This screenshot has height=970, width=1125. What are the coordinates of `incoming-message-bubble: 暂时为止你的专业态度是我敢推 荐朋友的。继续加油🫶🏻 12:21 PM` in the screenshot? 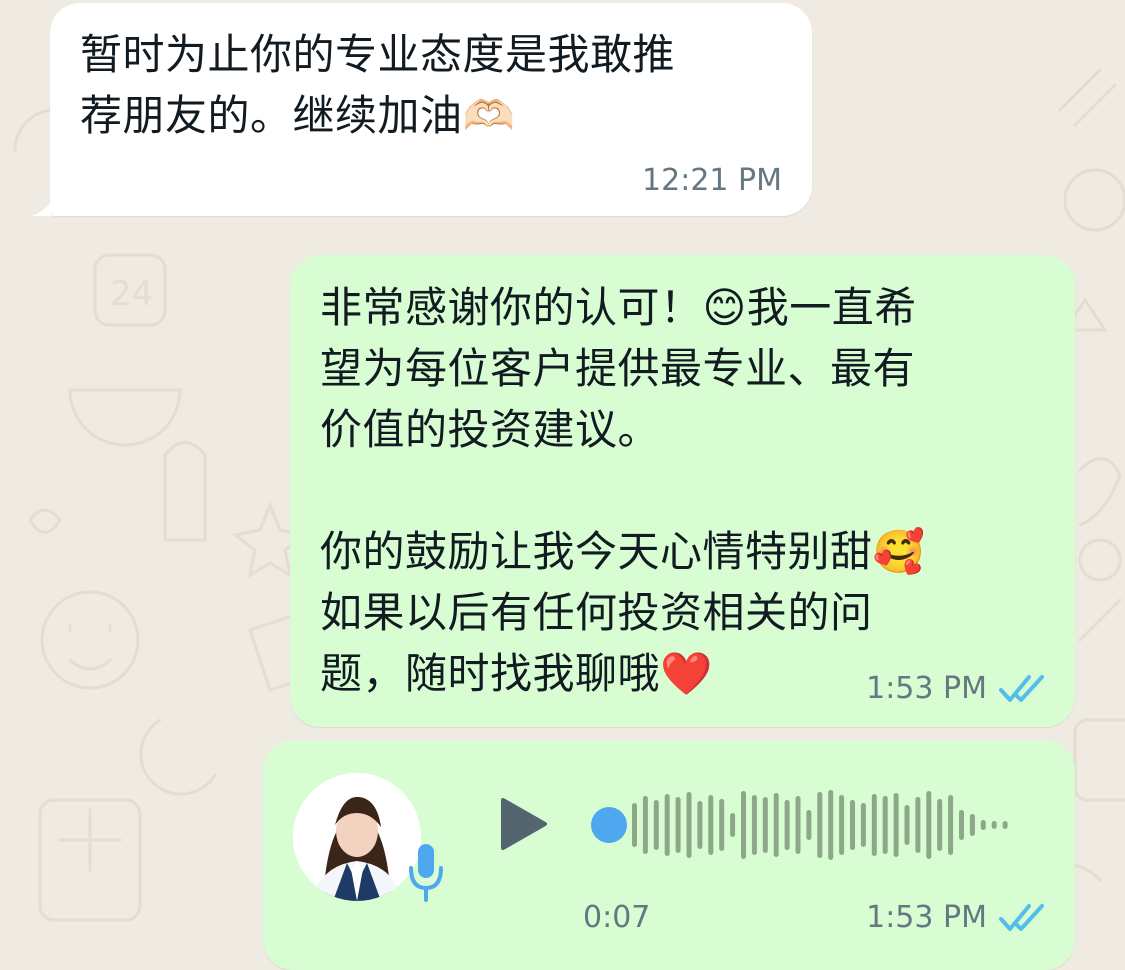 It's located at (431, 109).